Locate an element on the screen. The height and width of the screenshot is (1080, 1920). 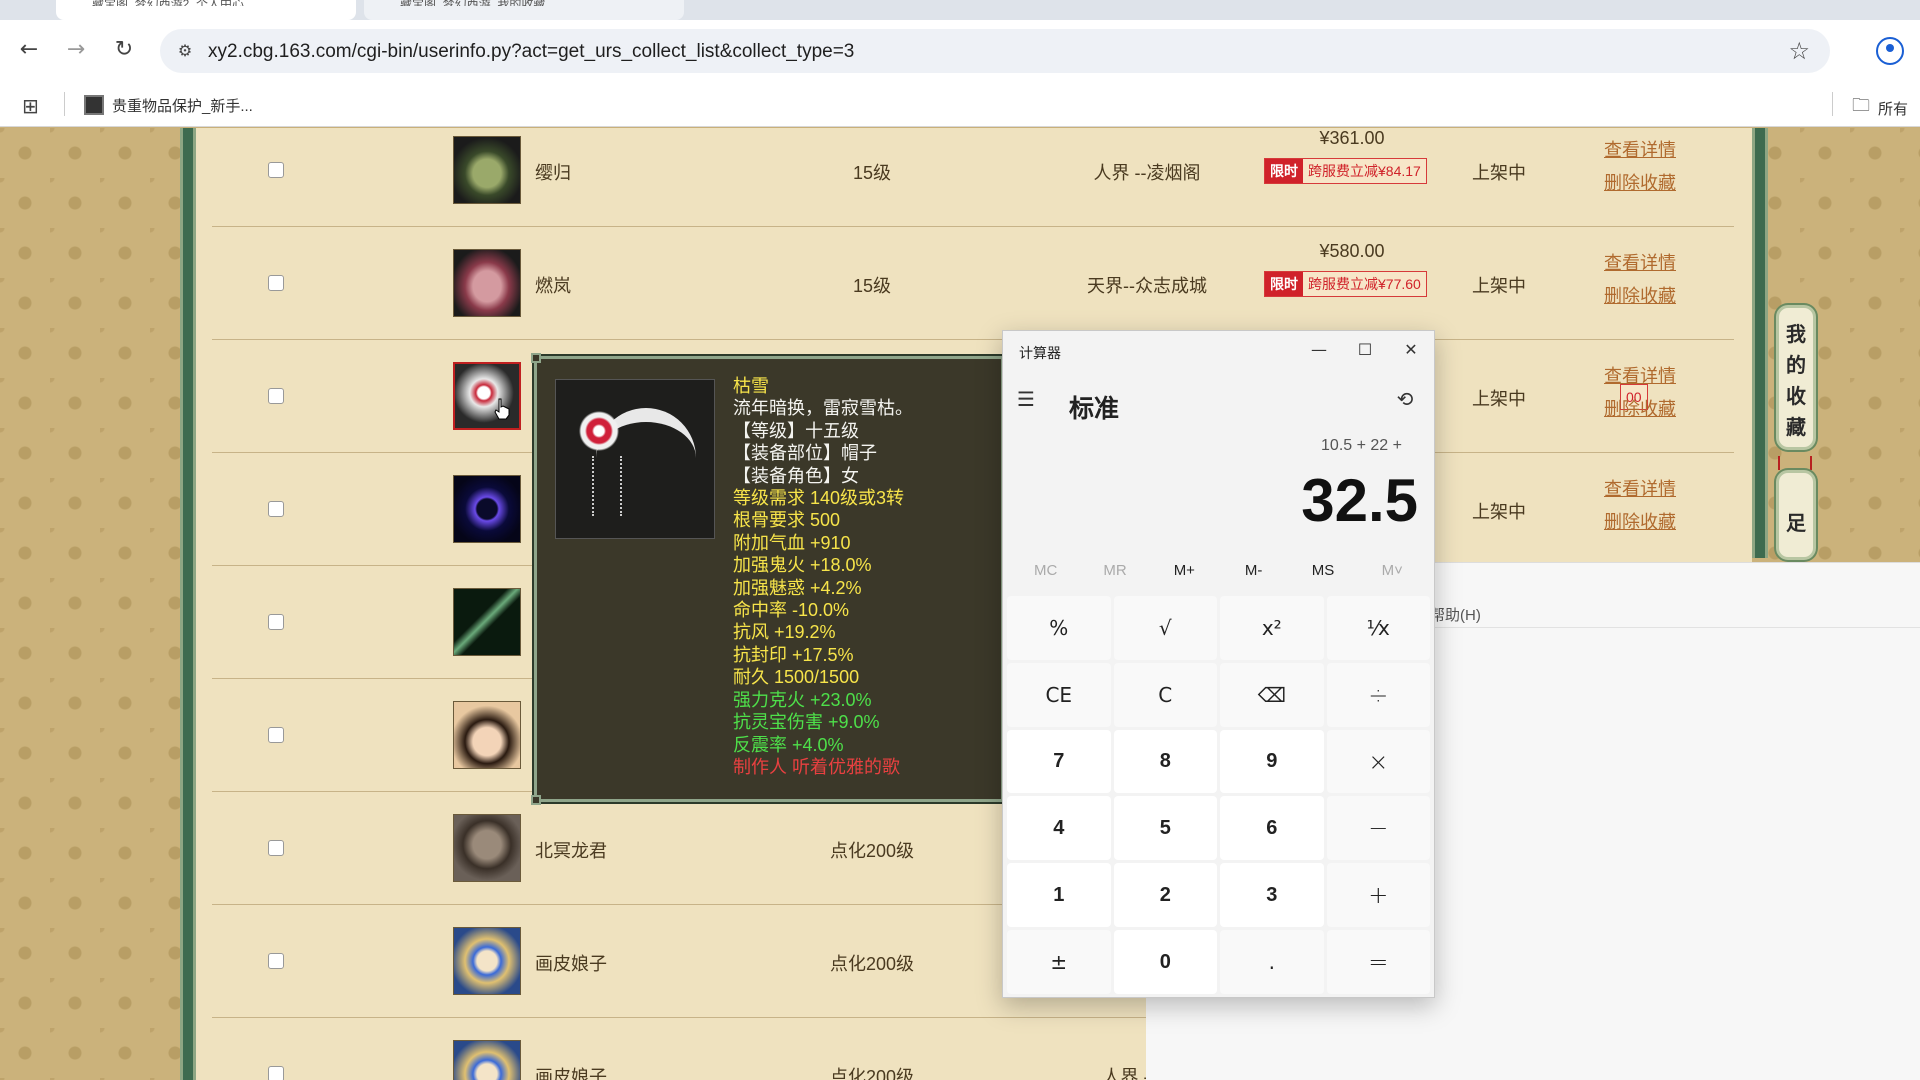
close-icon: ✕ is located at coordinates (1411, 350).